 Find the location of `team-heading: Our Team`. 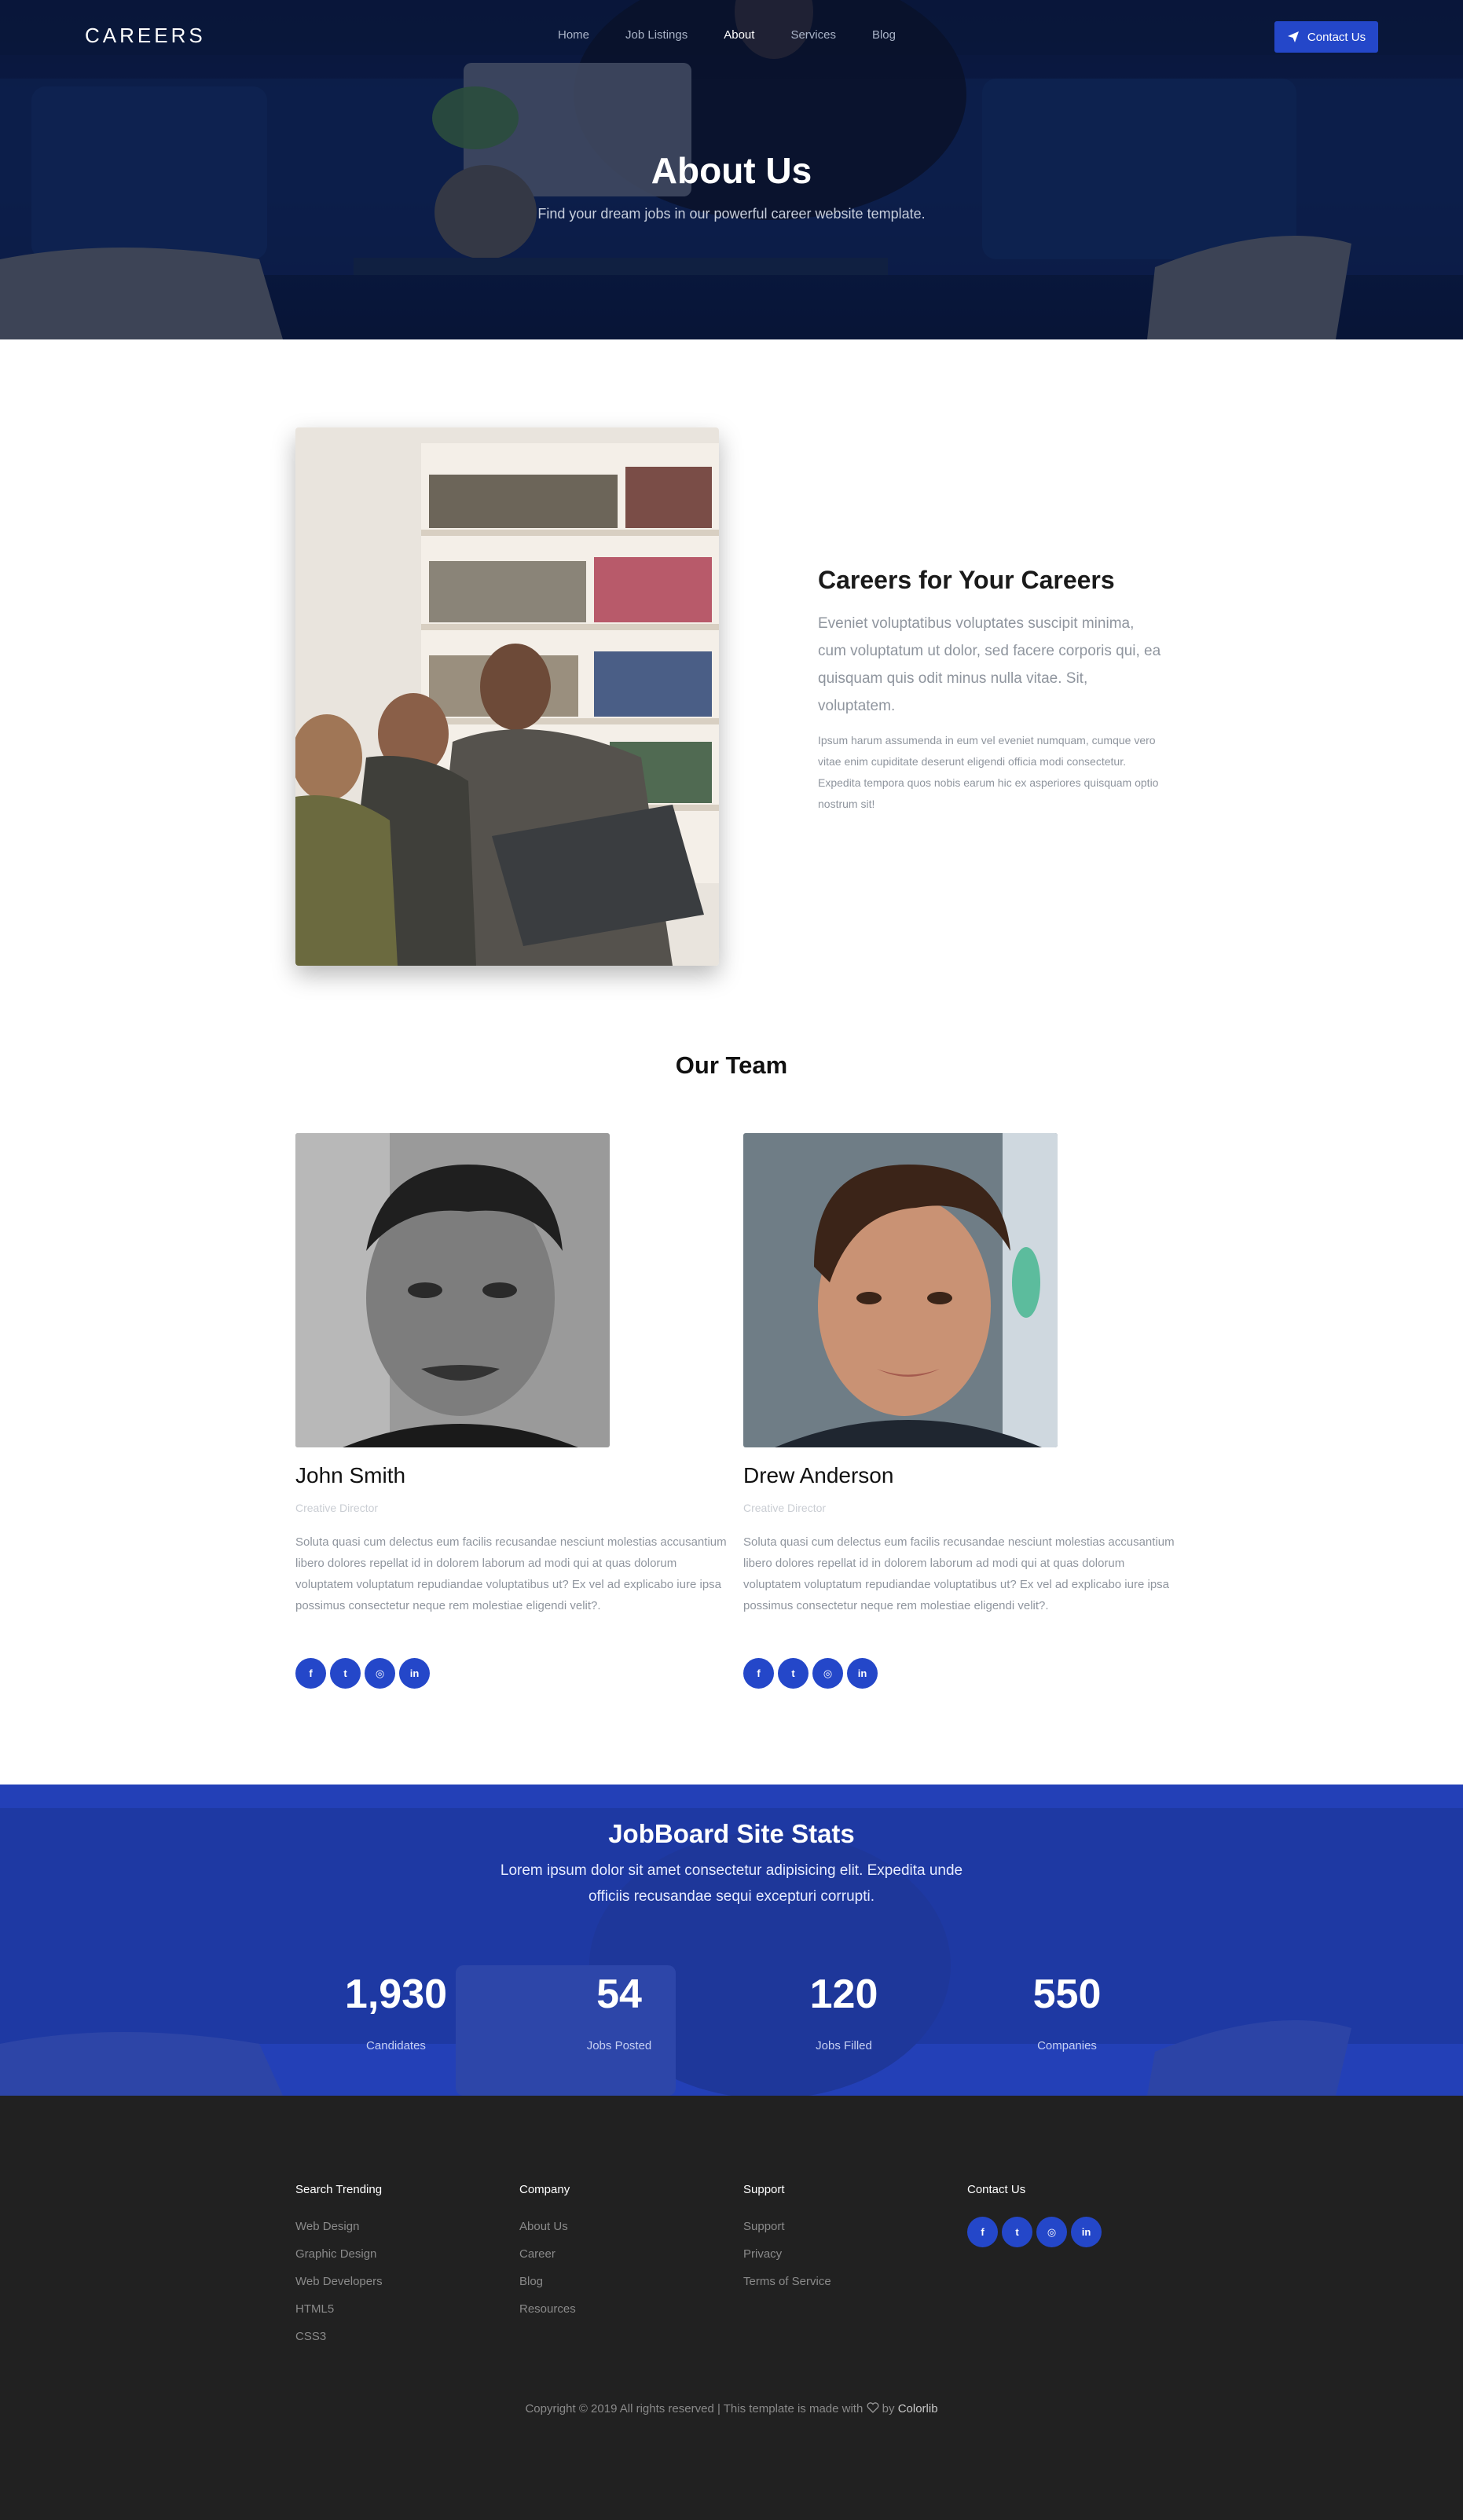

team-heading: Our Team is located at coordinates (731, 1065).